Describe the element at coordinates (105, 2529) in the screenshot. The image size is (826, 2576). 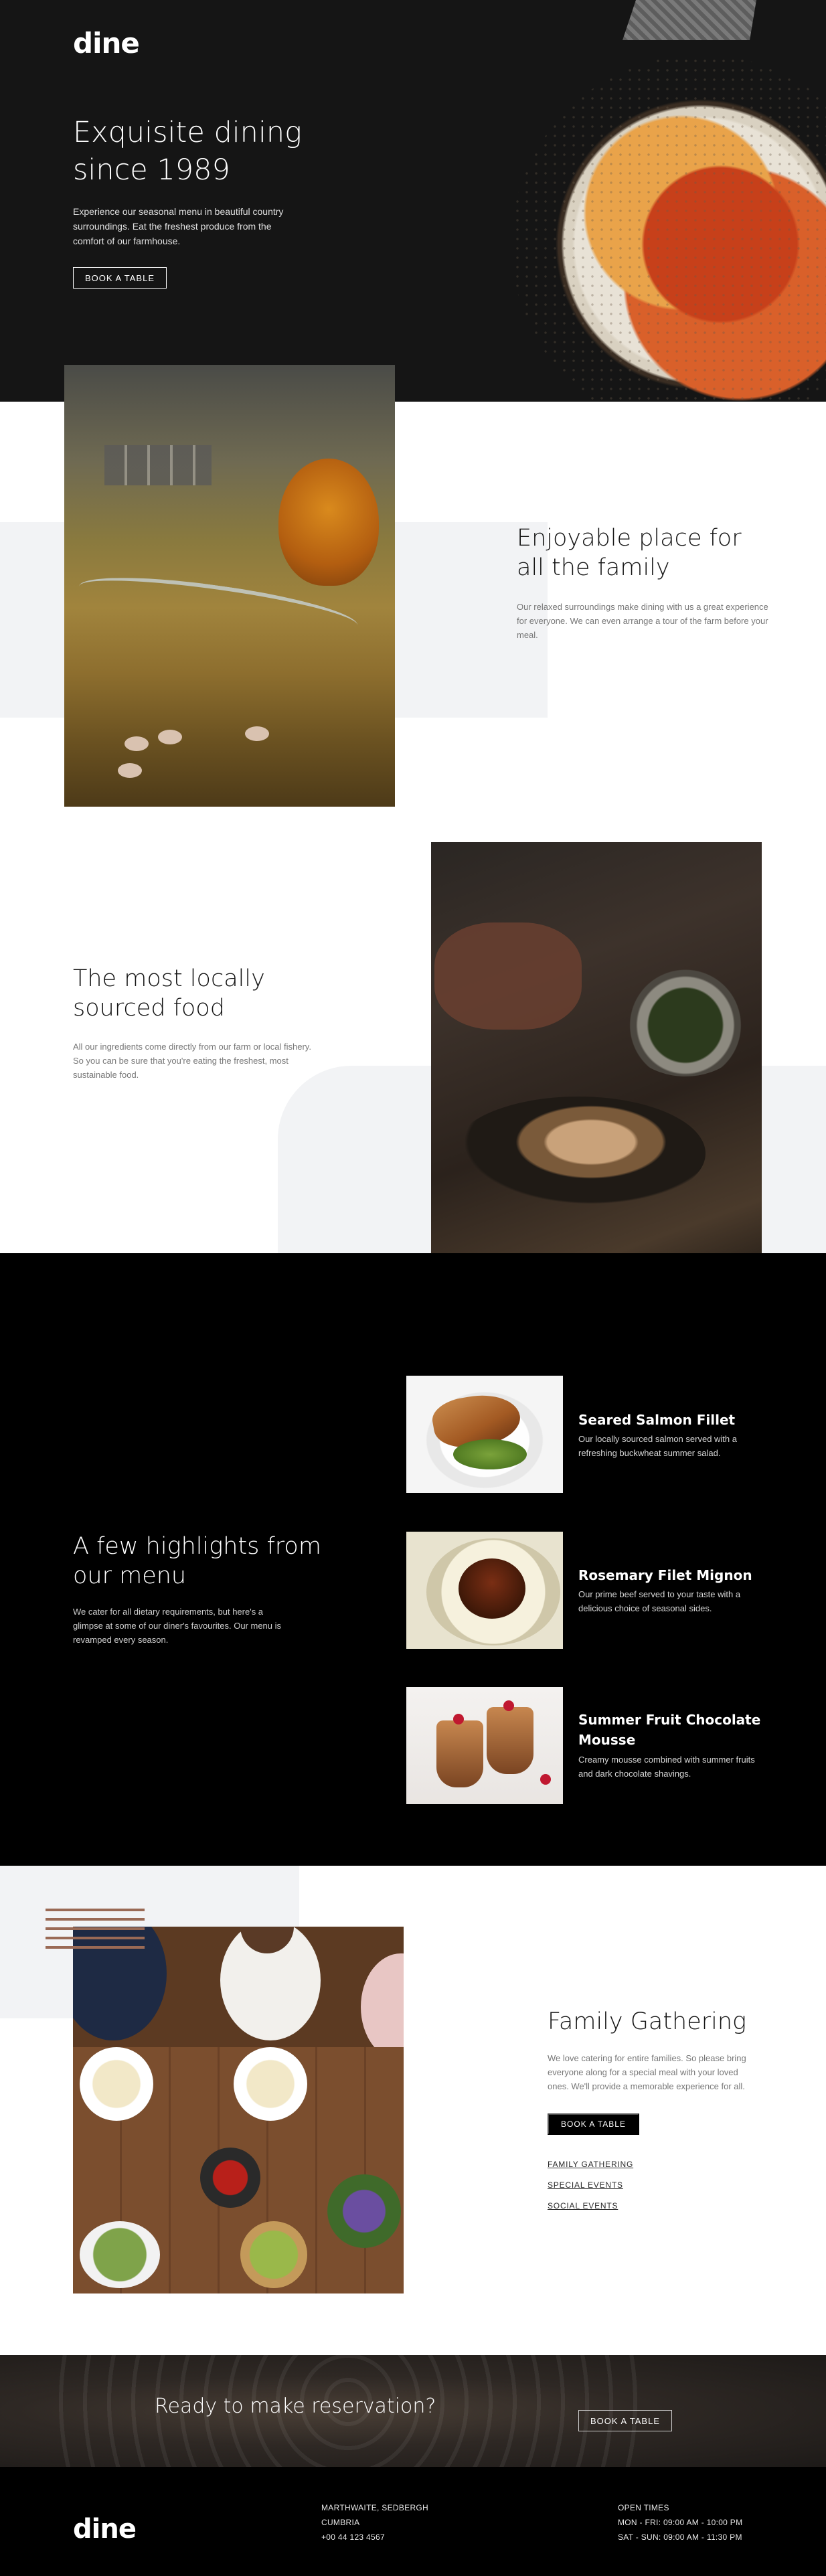
I see `footer-logo: dine` at that location.